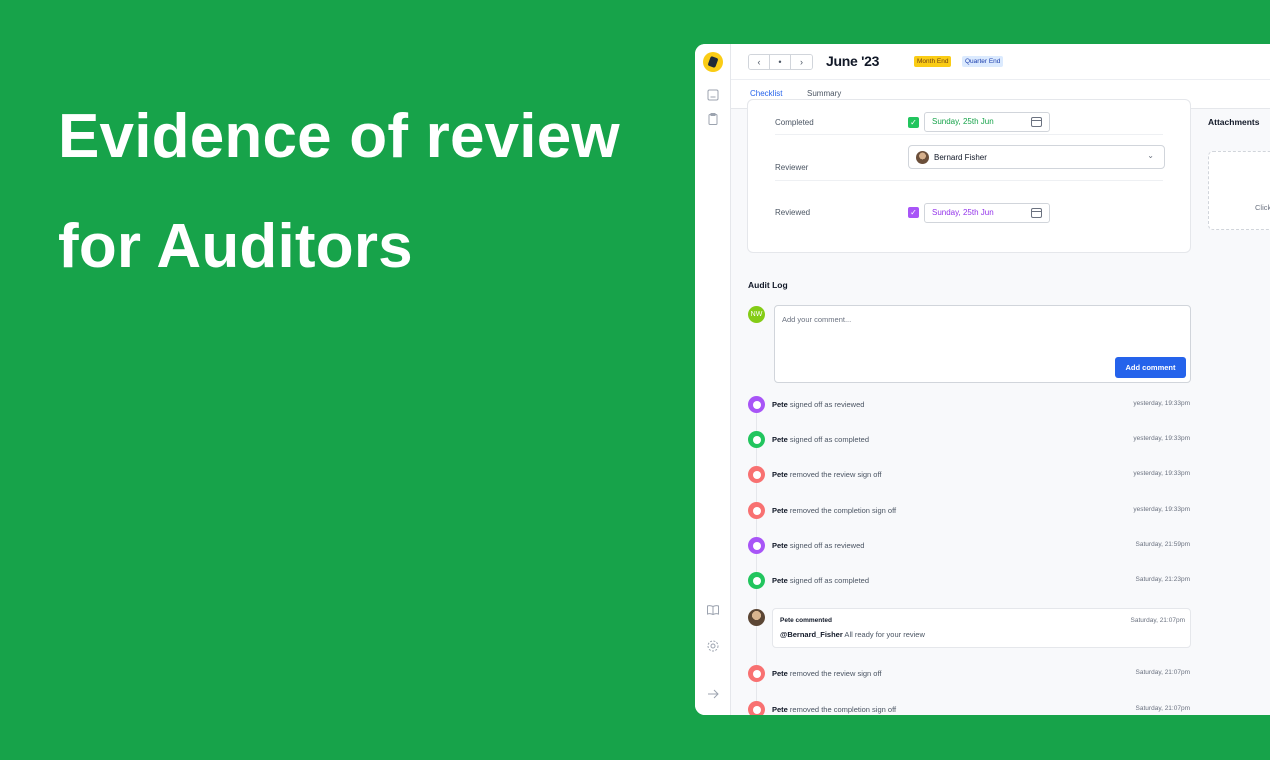 The height and width of the screenshot is (760, 1270). I want to click on prev-period-button: ‹, so click(759, 62).